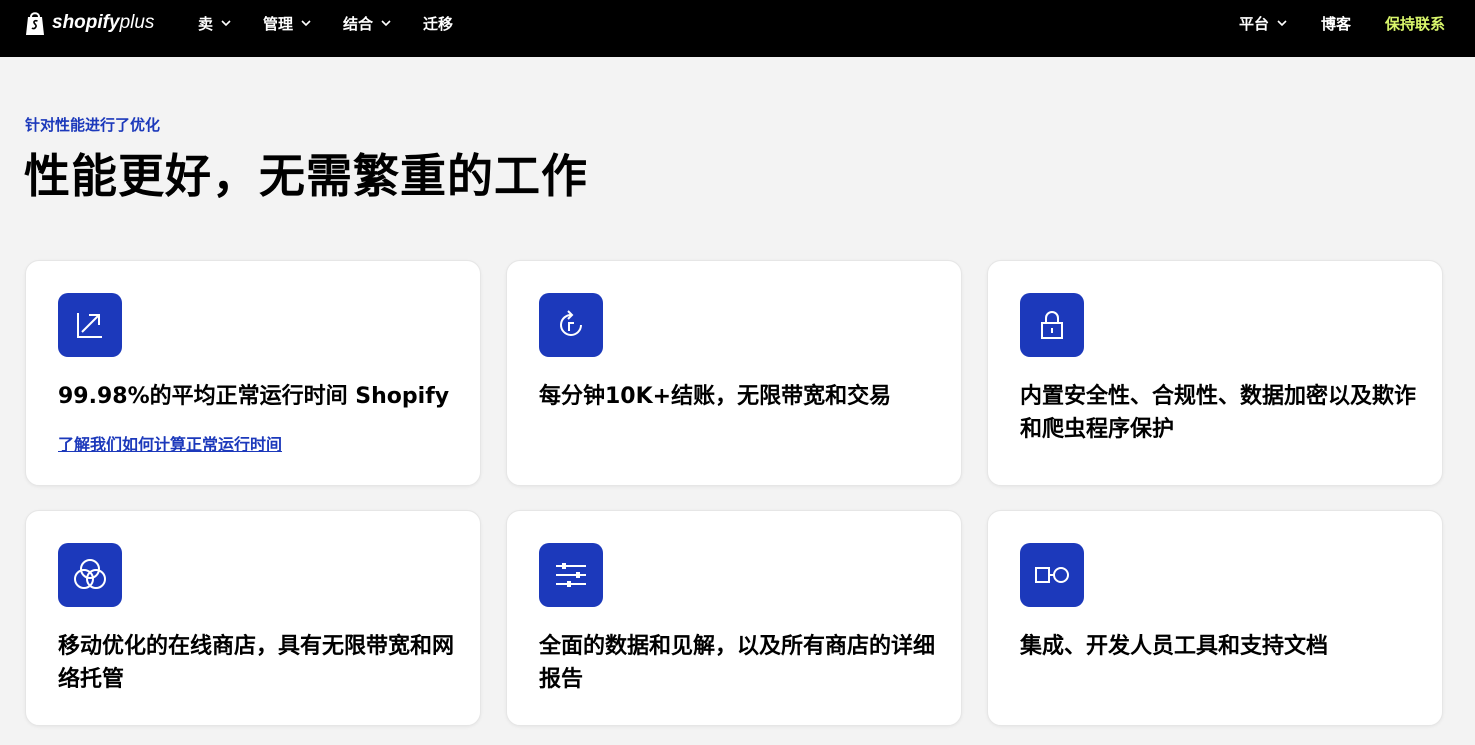 The height and width of the screenshot is (745, 1475). I want to click on shopify-plus-logo: shopifyplus, so click(89, 23).